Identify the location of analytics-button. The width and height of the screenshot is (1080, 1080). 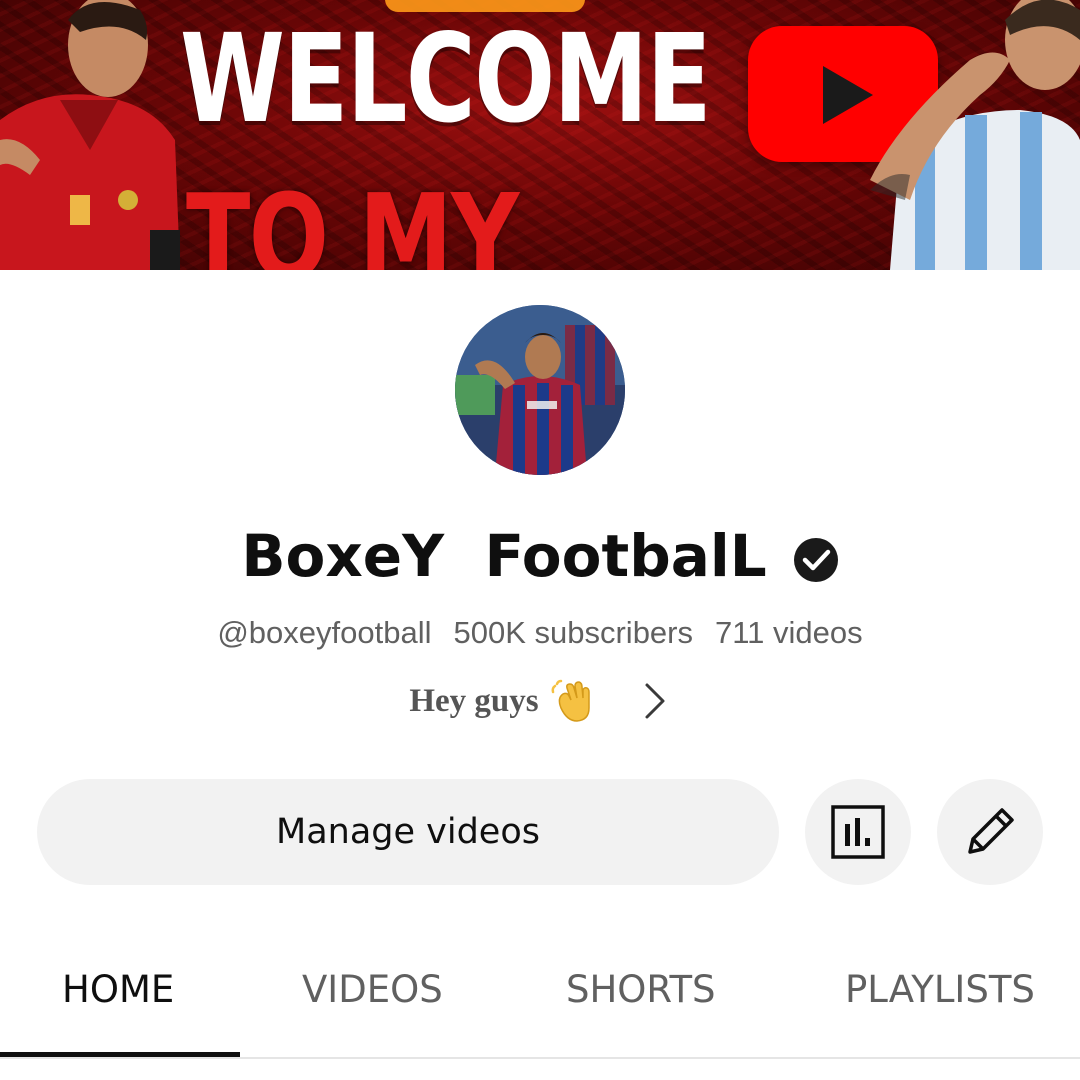
(858, 832).